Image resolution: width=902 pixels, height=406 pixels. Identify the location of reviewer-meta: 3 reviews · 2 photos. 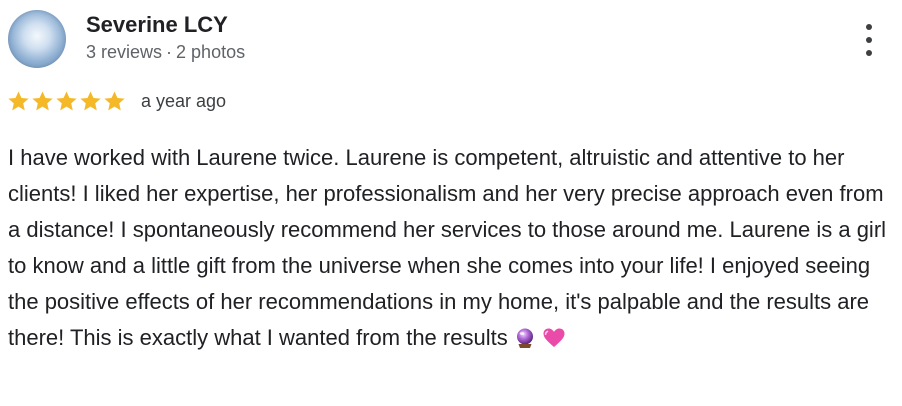
(165, 52).